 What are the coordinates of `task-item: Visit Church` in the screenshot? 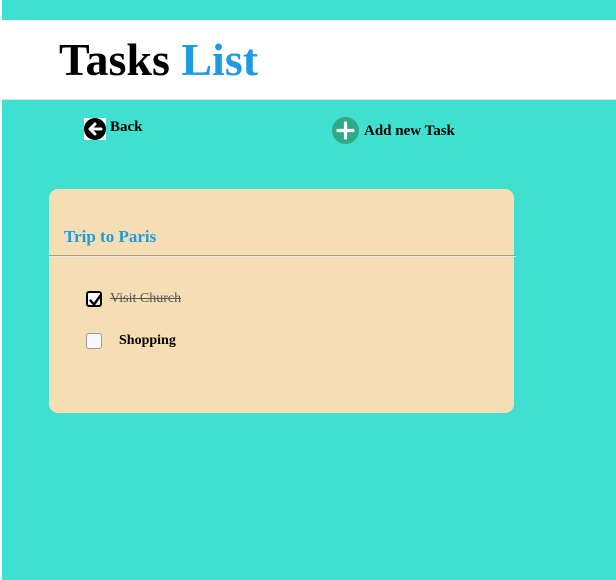 It's located at (133, 299).